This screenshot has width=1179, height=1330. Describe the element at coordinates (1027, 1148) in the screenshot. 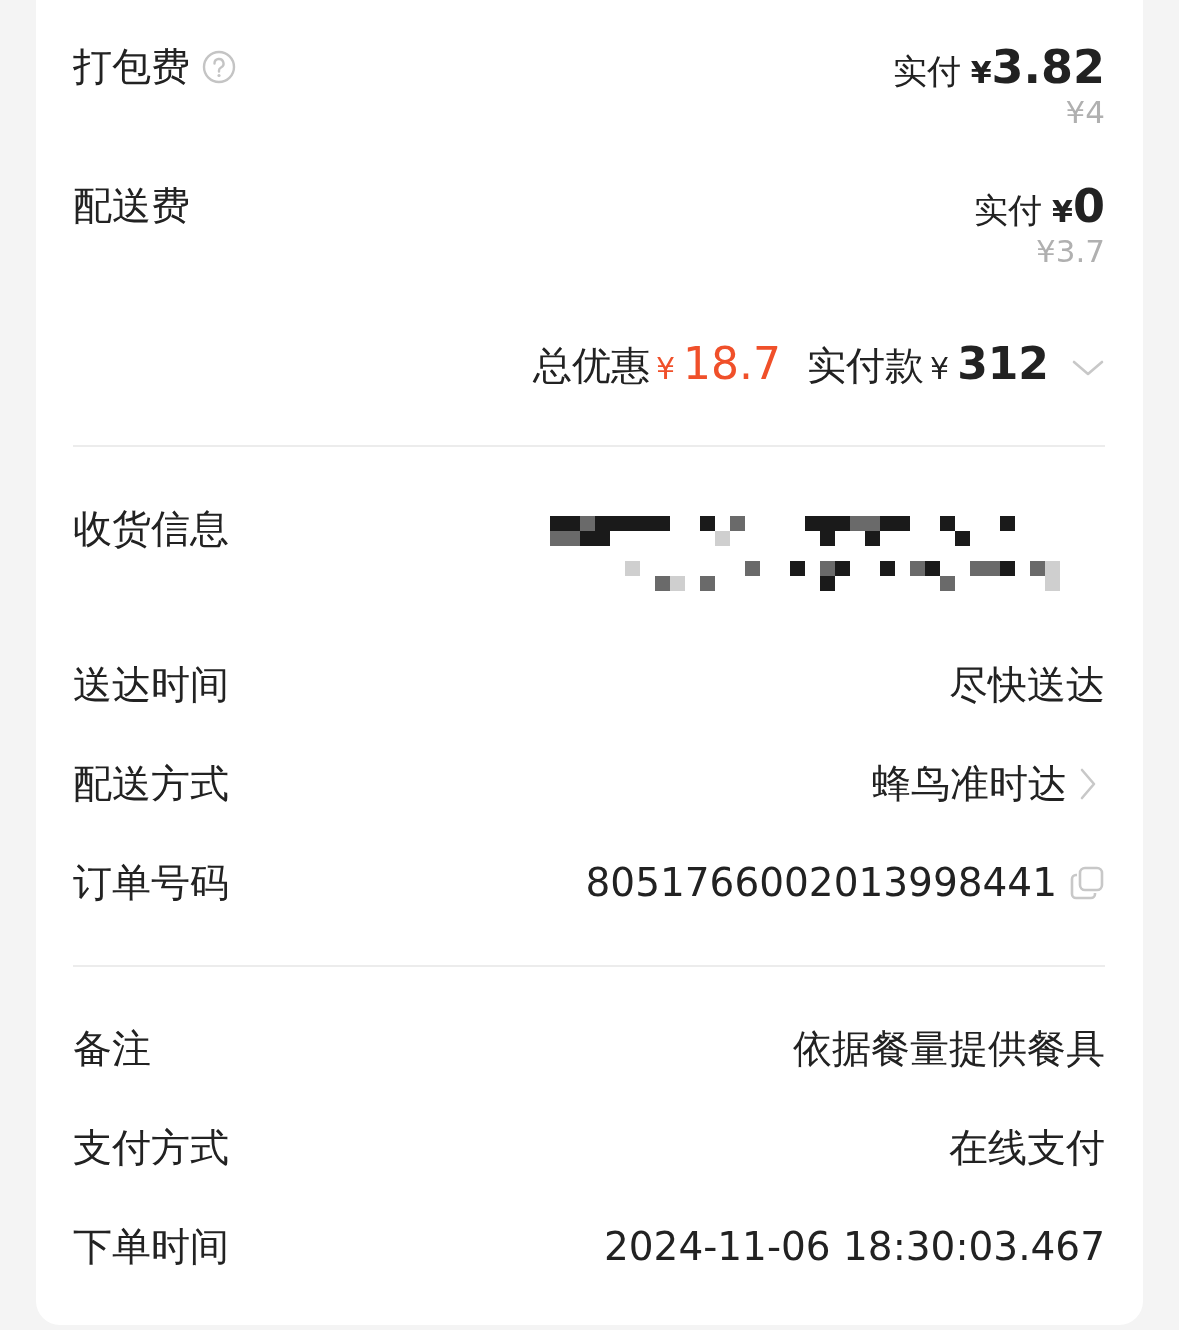

I see `row-value: 在线支付` at that location.